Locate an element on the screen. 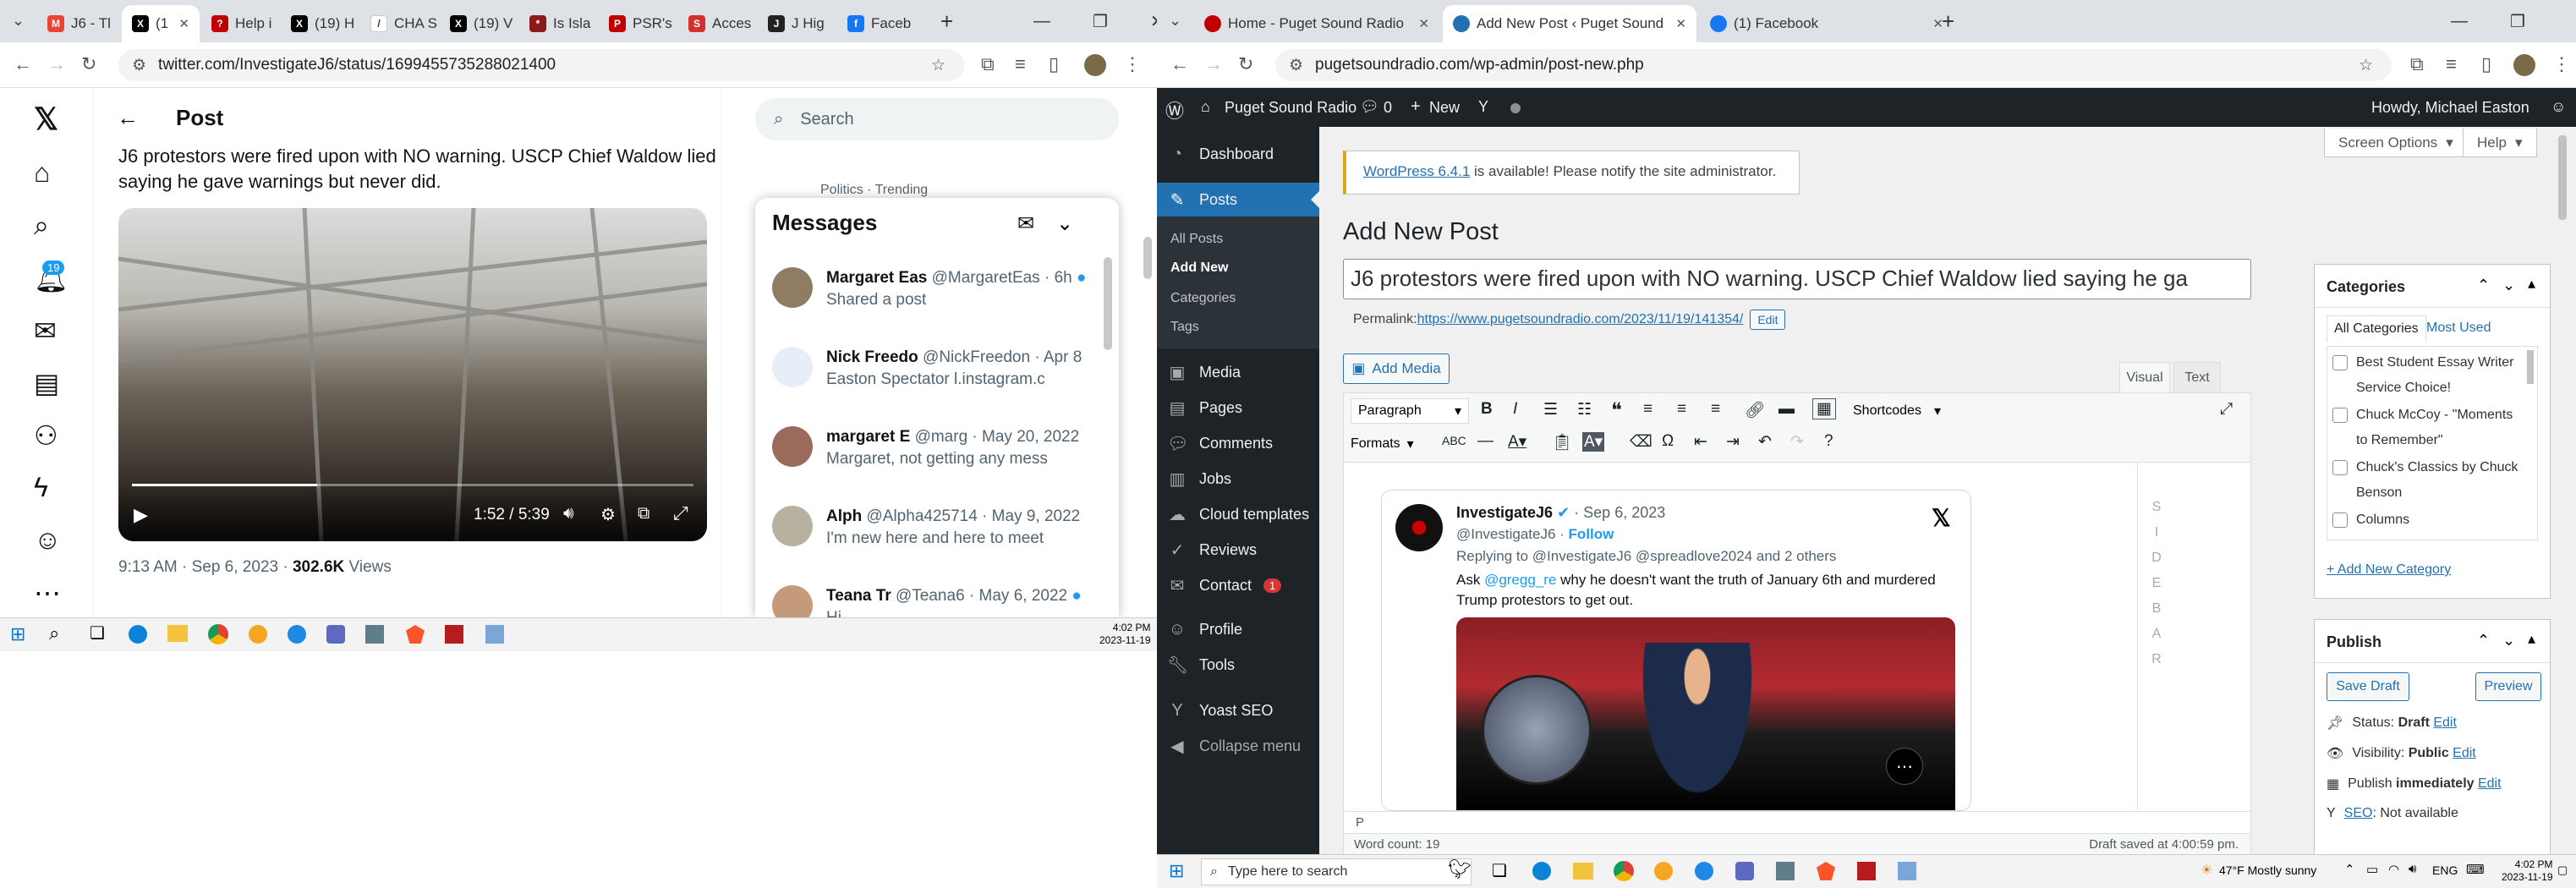  mention-link: @gregg_re is located at coordinates (1520, 580).